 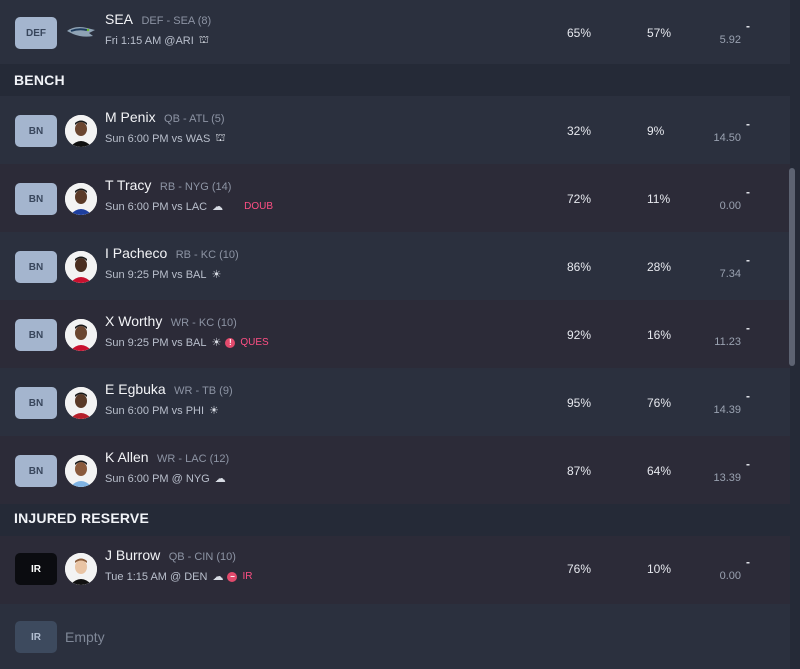 What do you see at coordinates (203, 391) in the screenshot?
I see `player-position-team: WR - TB (9)` at bounding box center [203, 391].